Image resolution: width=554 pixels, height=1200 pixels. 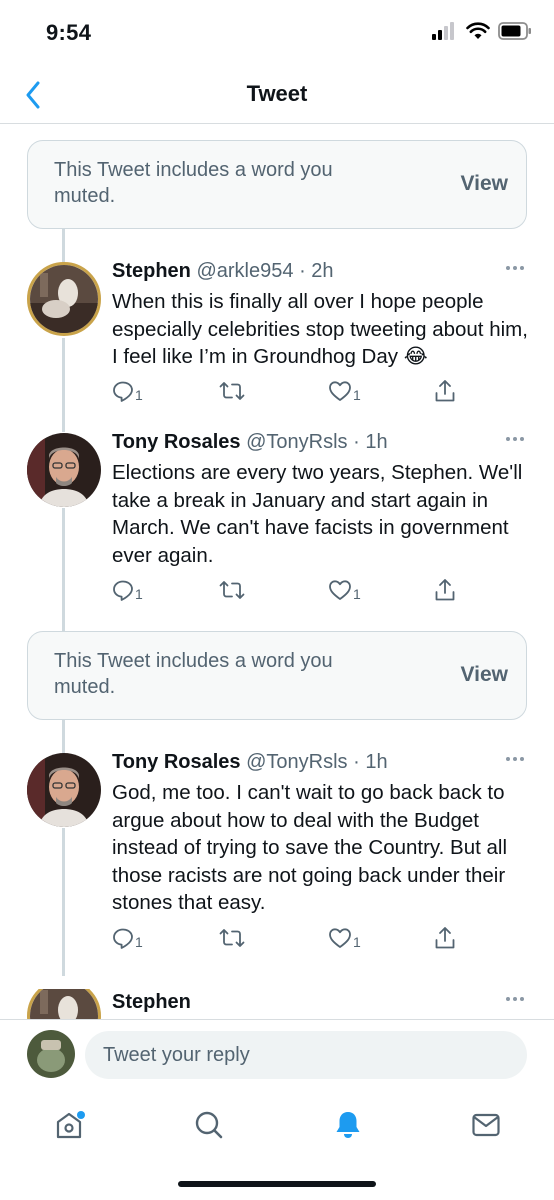 I want to click on page-title: Tweet, so click(x=277, y=93).